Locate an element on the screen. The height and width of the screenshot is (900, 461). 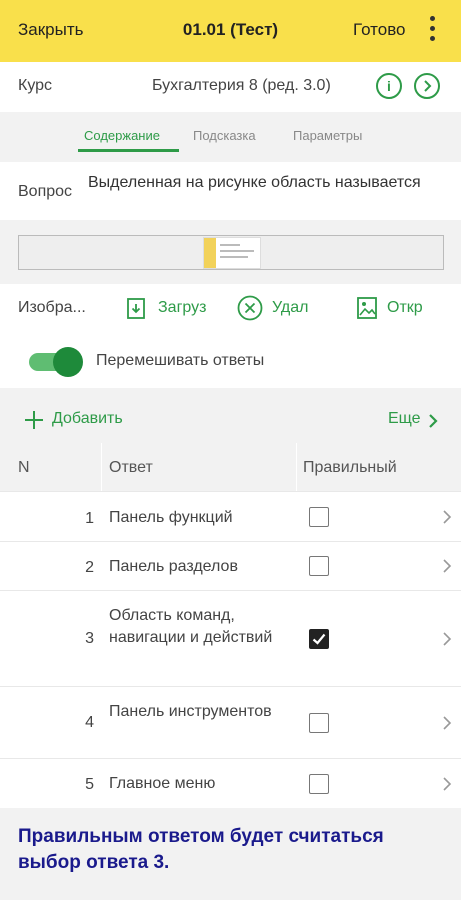
done-button: Готово is located at coordinates (379, 30).